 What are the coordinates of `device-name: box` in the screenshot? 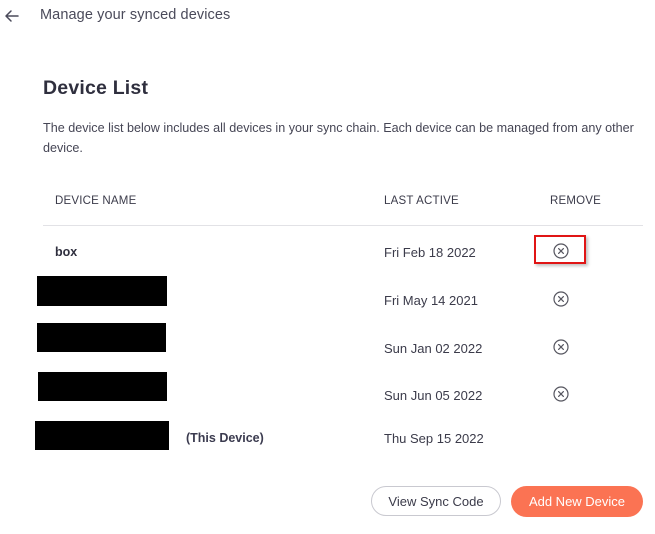 It's located at (66, 252).